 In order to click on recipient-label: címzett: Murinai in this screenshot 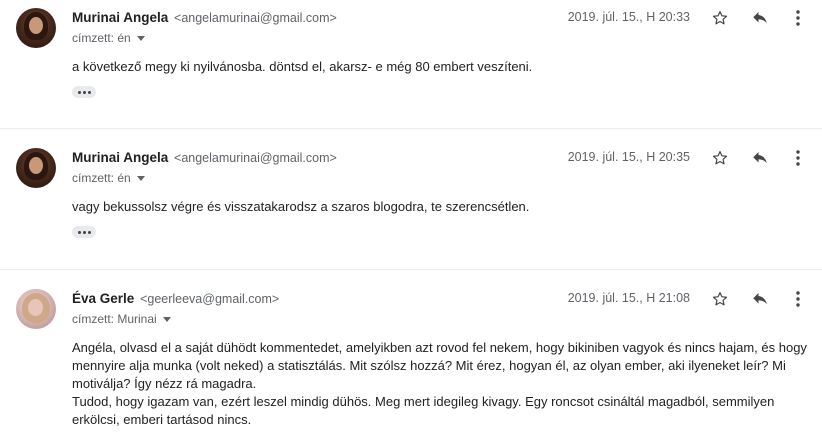, I will do `click(114, 319)`.